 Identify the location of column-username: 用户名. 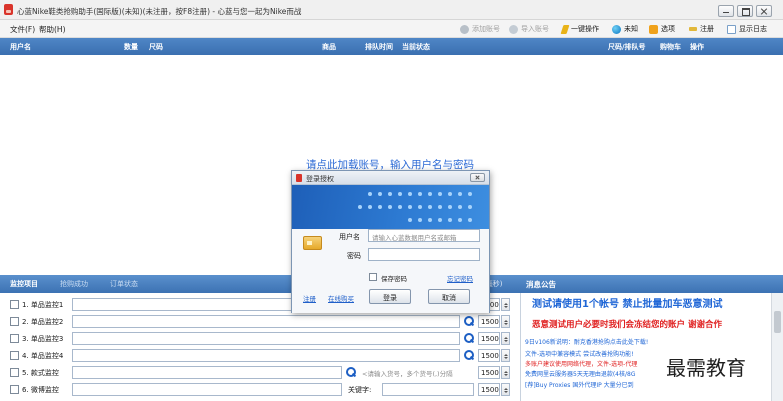
(20, 47).